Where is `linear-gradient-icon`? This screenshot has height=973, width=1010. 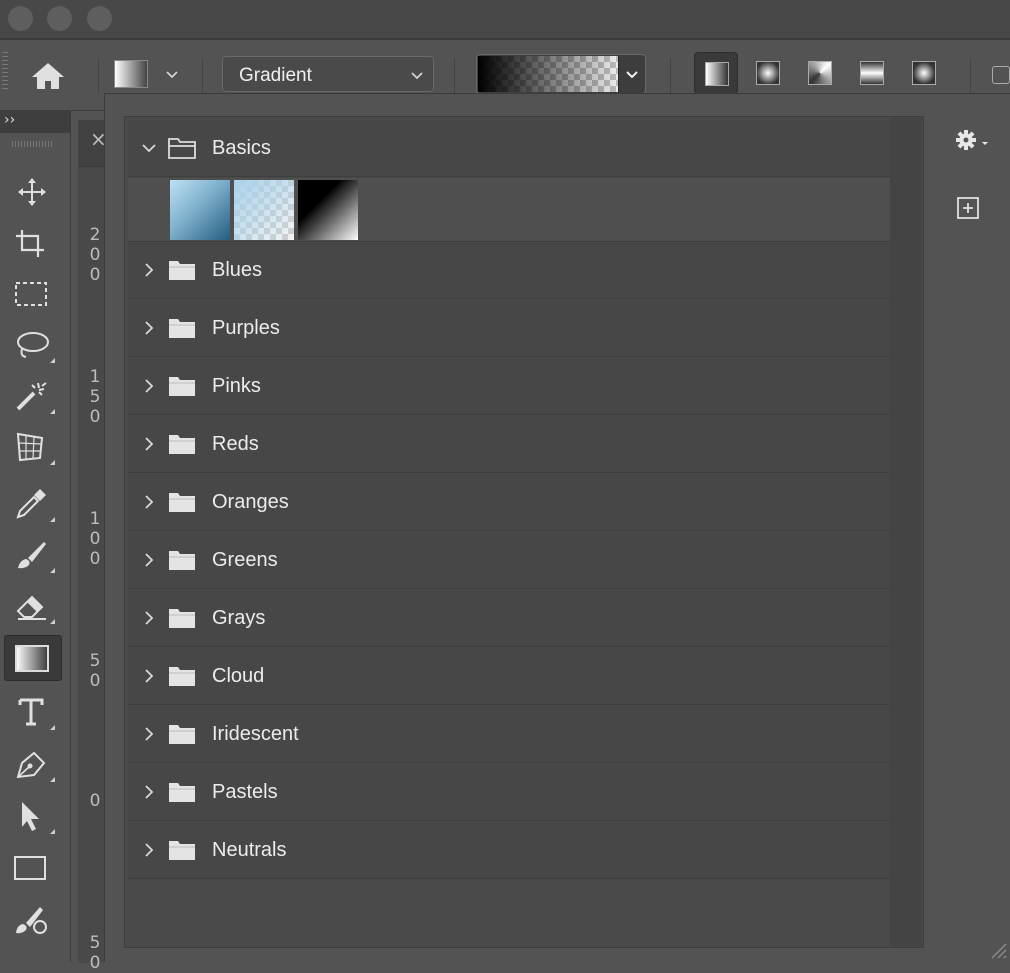 linear-gradient-icon is located at coordinates (717, 74).